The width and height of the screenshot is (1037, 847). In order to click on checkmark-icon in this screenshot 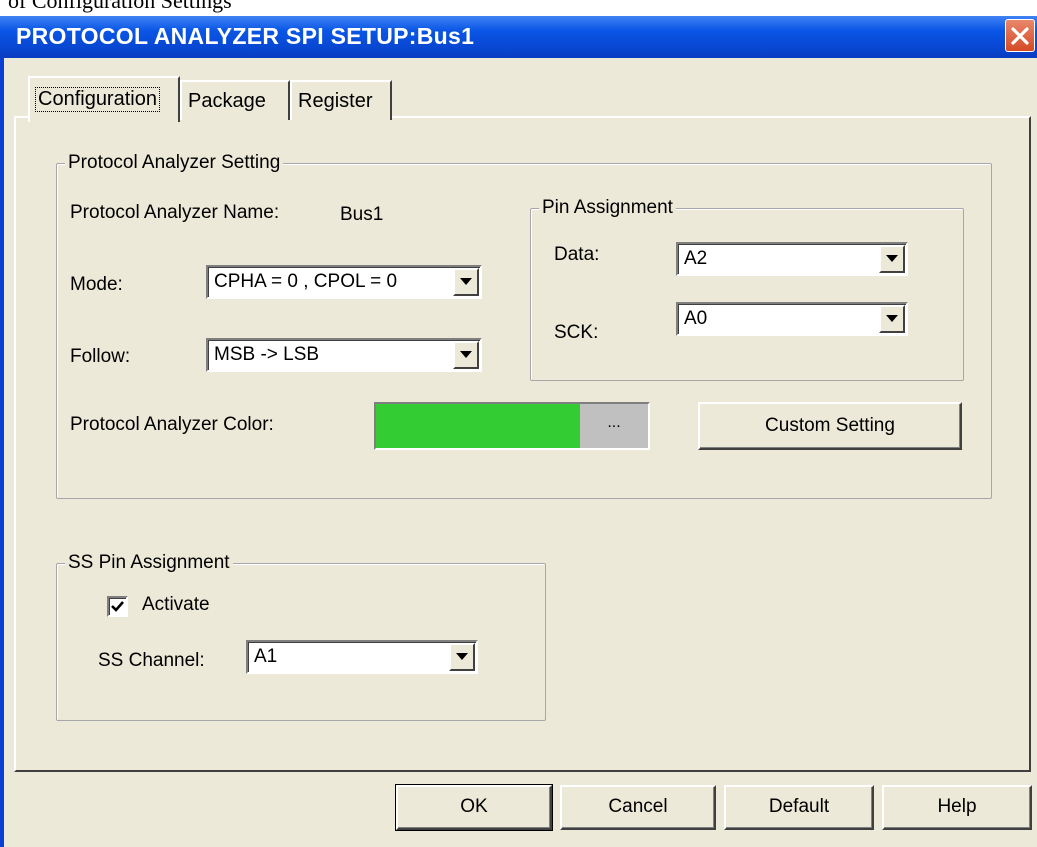, I will do `click(117, 606)`.